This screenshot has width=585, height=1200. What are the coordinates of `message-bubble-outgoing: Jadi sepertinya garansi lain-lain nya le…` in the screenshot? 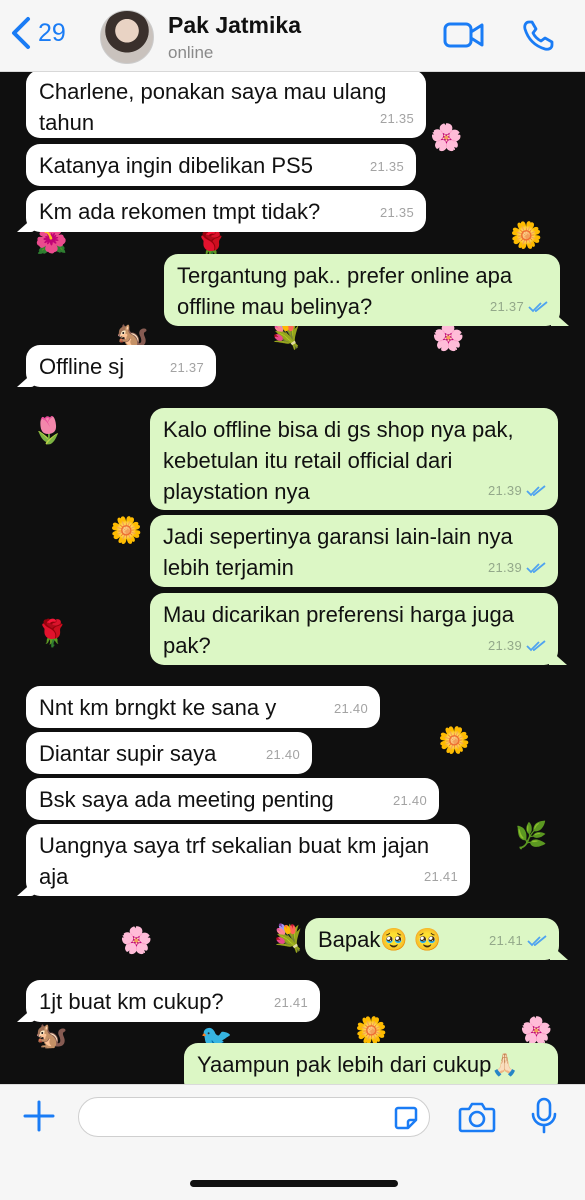 It's located at (354, 551).